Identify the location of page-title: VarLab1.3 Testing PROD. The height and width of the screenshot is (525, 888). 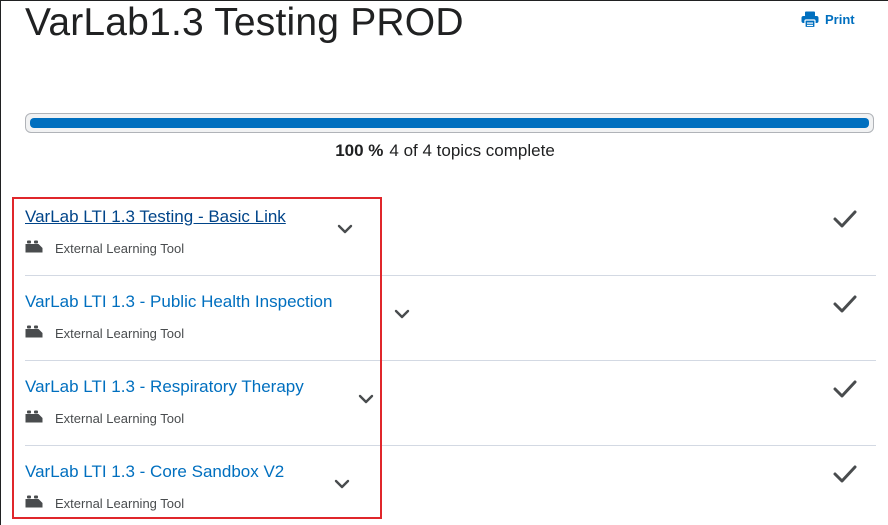
(244, 22).